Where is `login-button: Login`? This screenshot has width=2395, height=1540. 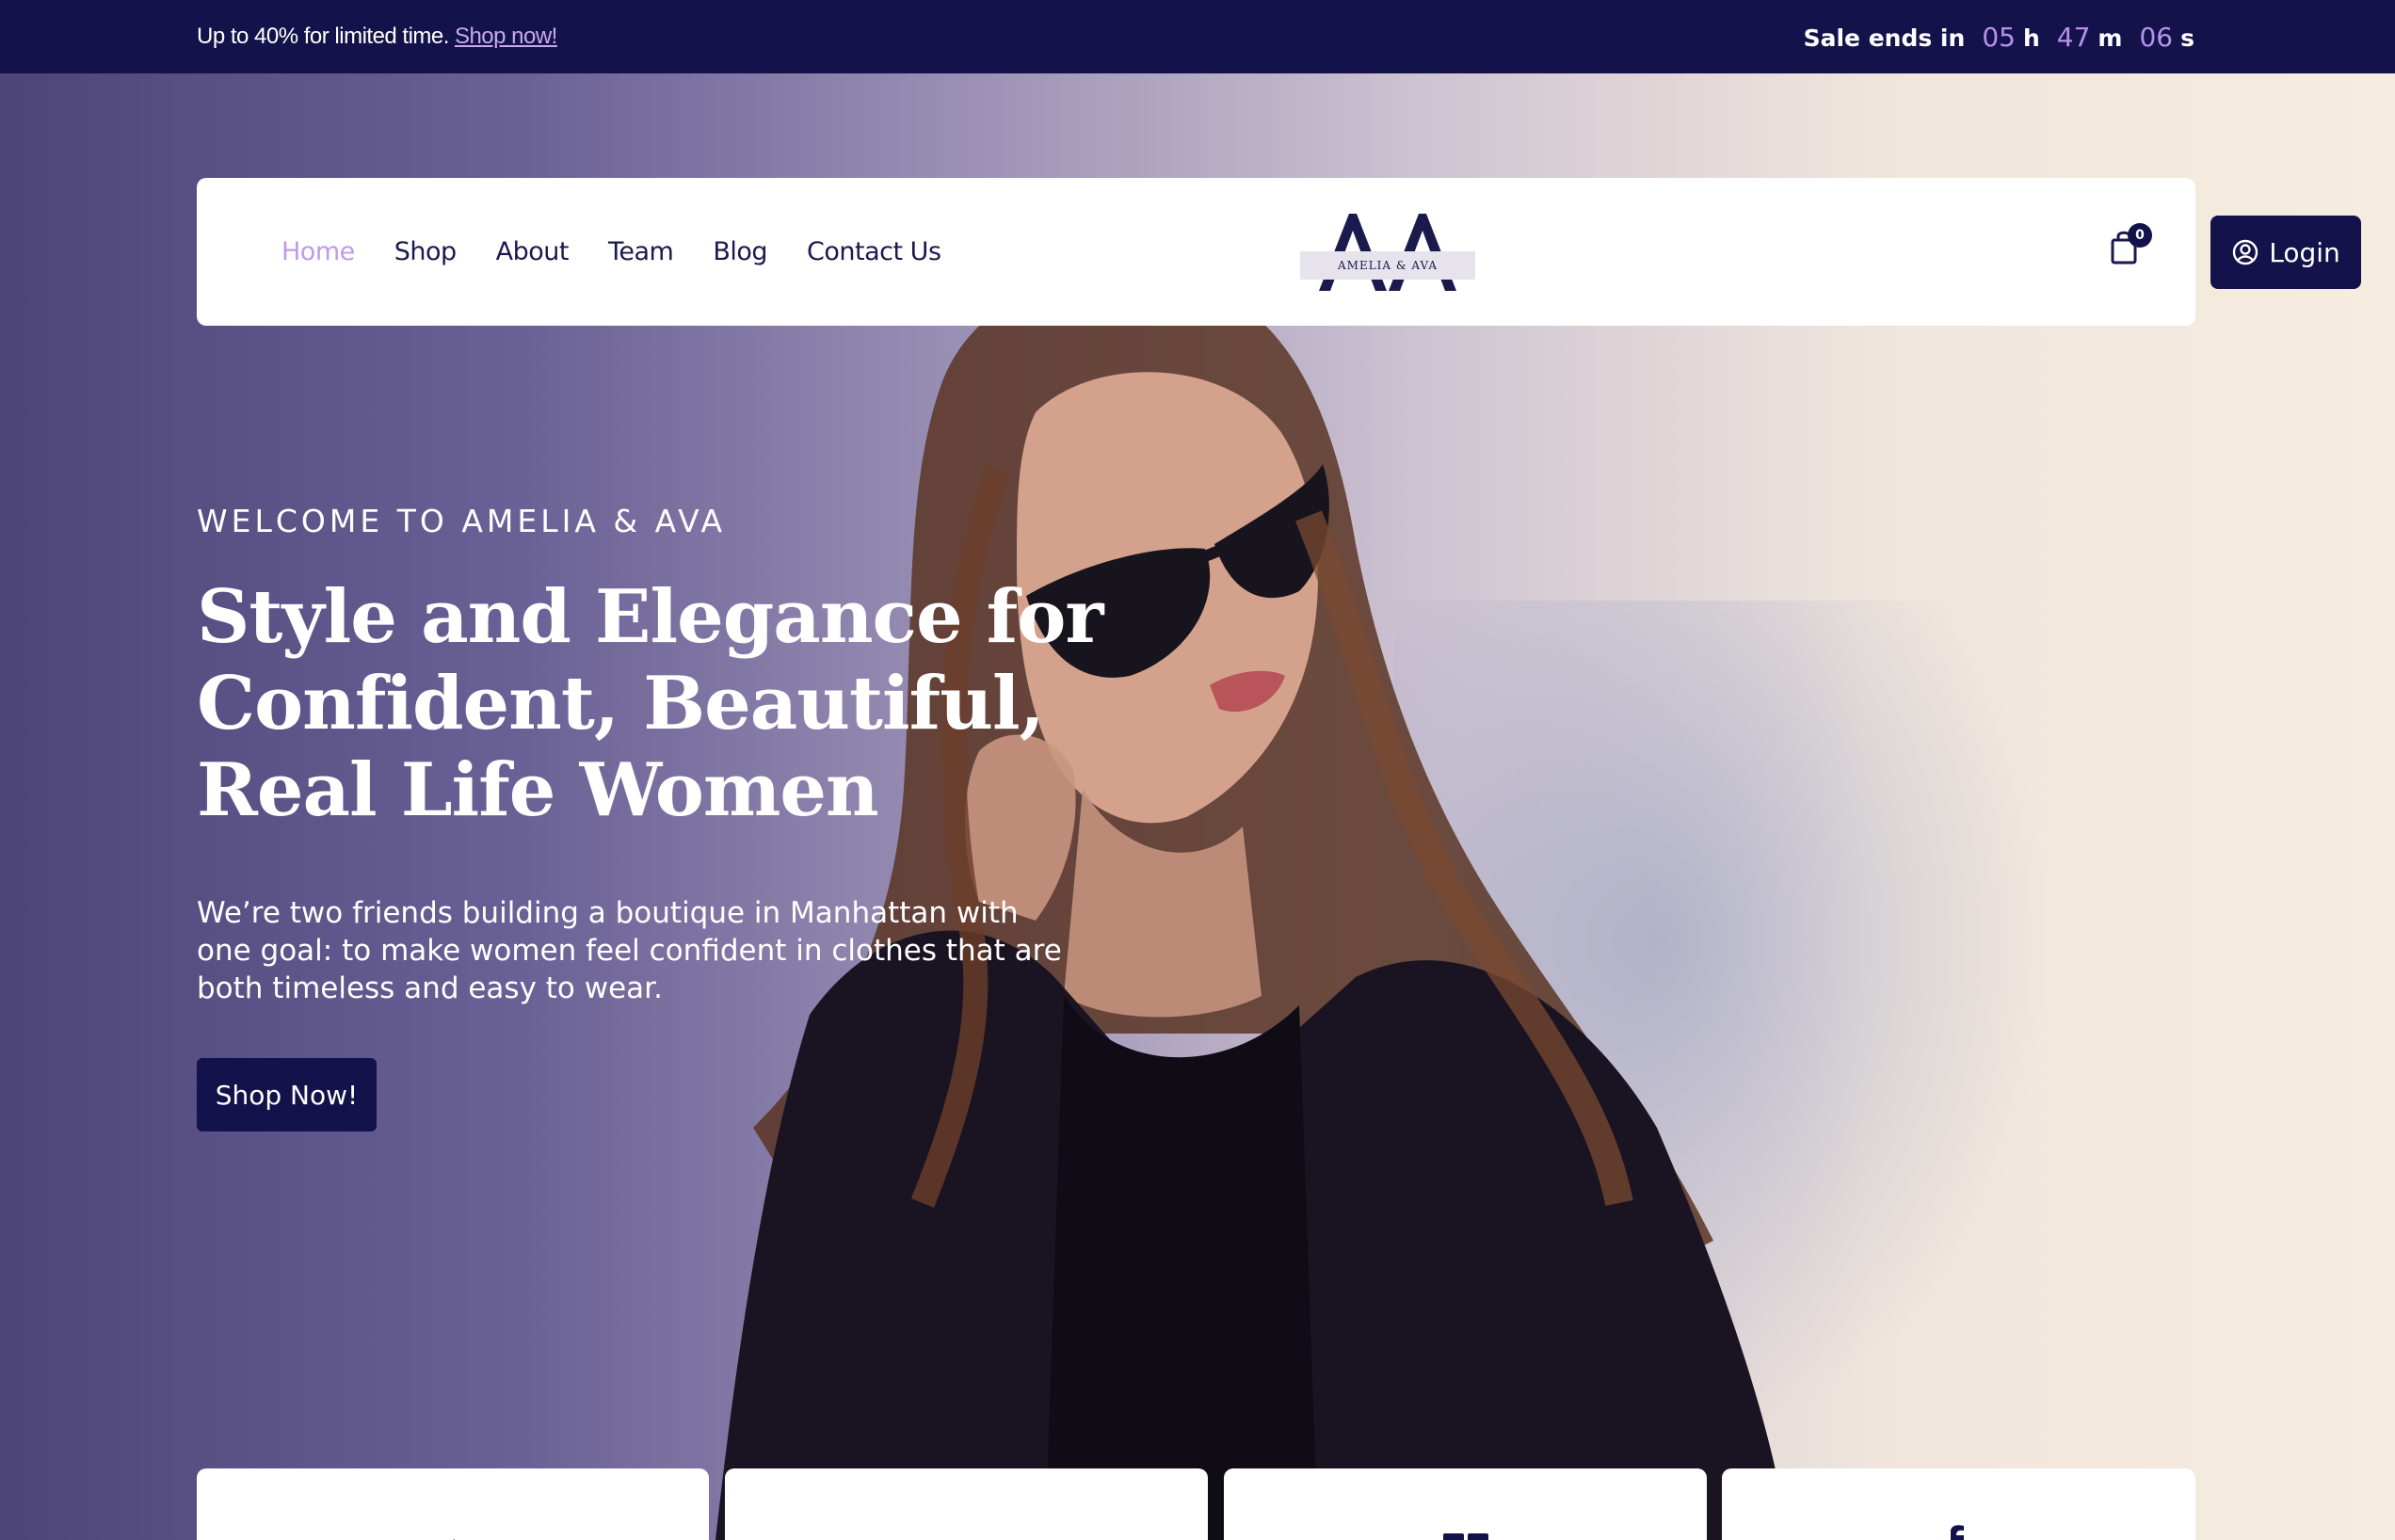
login-button: Login is located at coordinates (2285, 253).